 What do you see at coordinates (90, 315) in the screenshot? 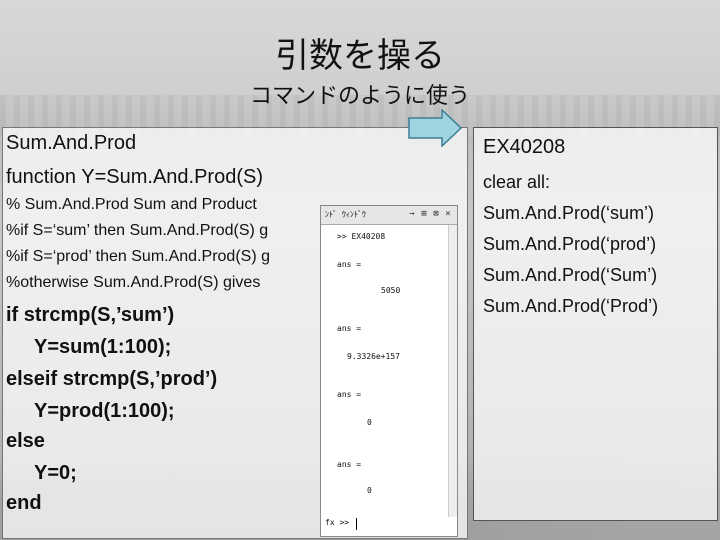
I see `code-line: if strcmp(S,’sum’)` at bounding box center [90, 315].